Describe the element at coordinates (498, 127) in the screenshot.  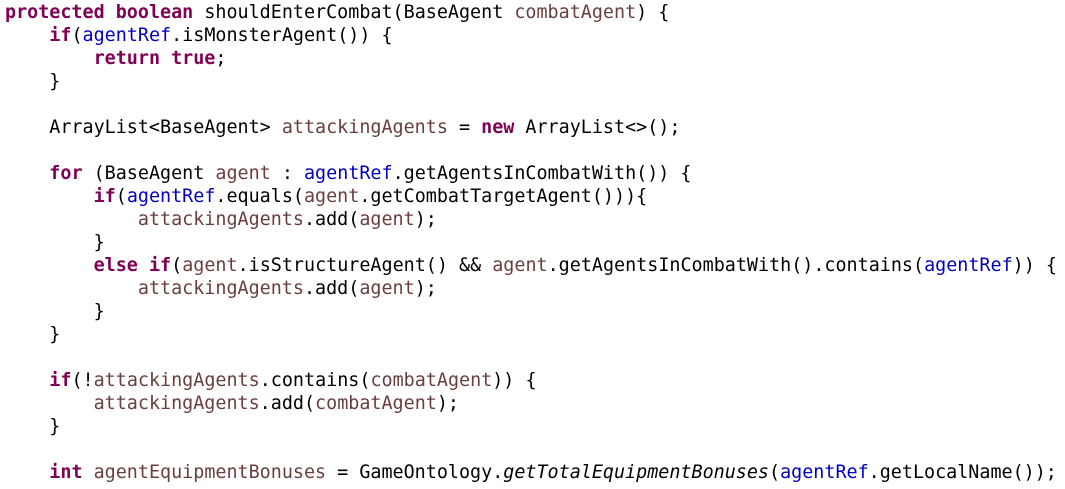
I see `keyword-token: new` at that location.